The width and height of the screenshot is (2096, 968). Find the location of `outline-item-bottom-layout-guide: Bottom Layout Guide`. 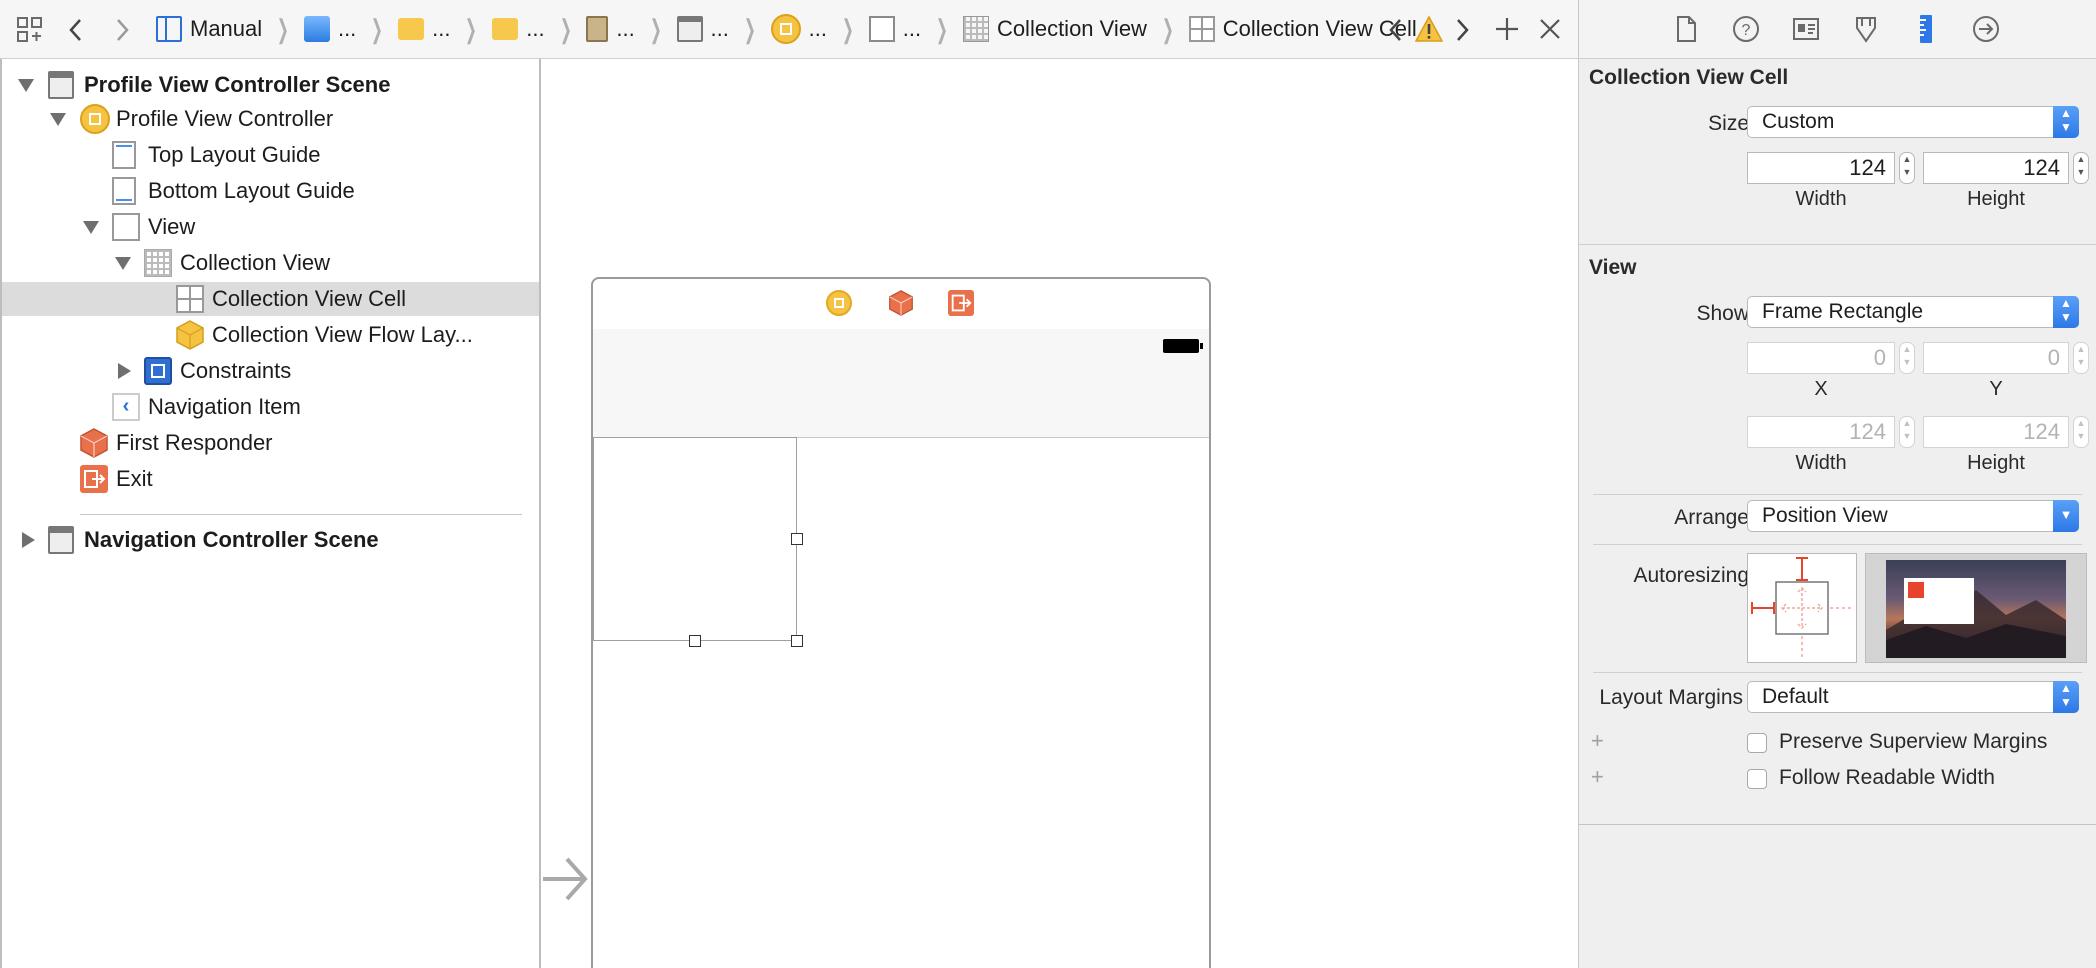

outline-item-bottom-layout-guide: Bottom Layout Guide is located at coordinates (270, 191).